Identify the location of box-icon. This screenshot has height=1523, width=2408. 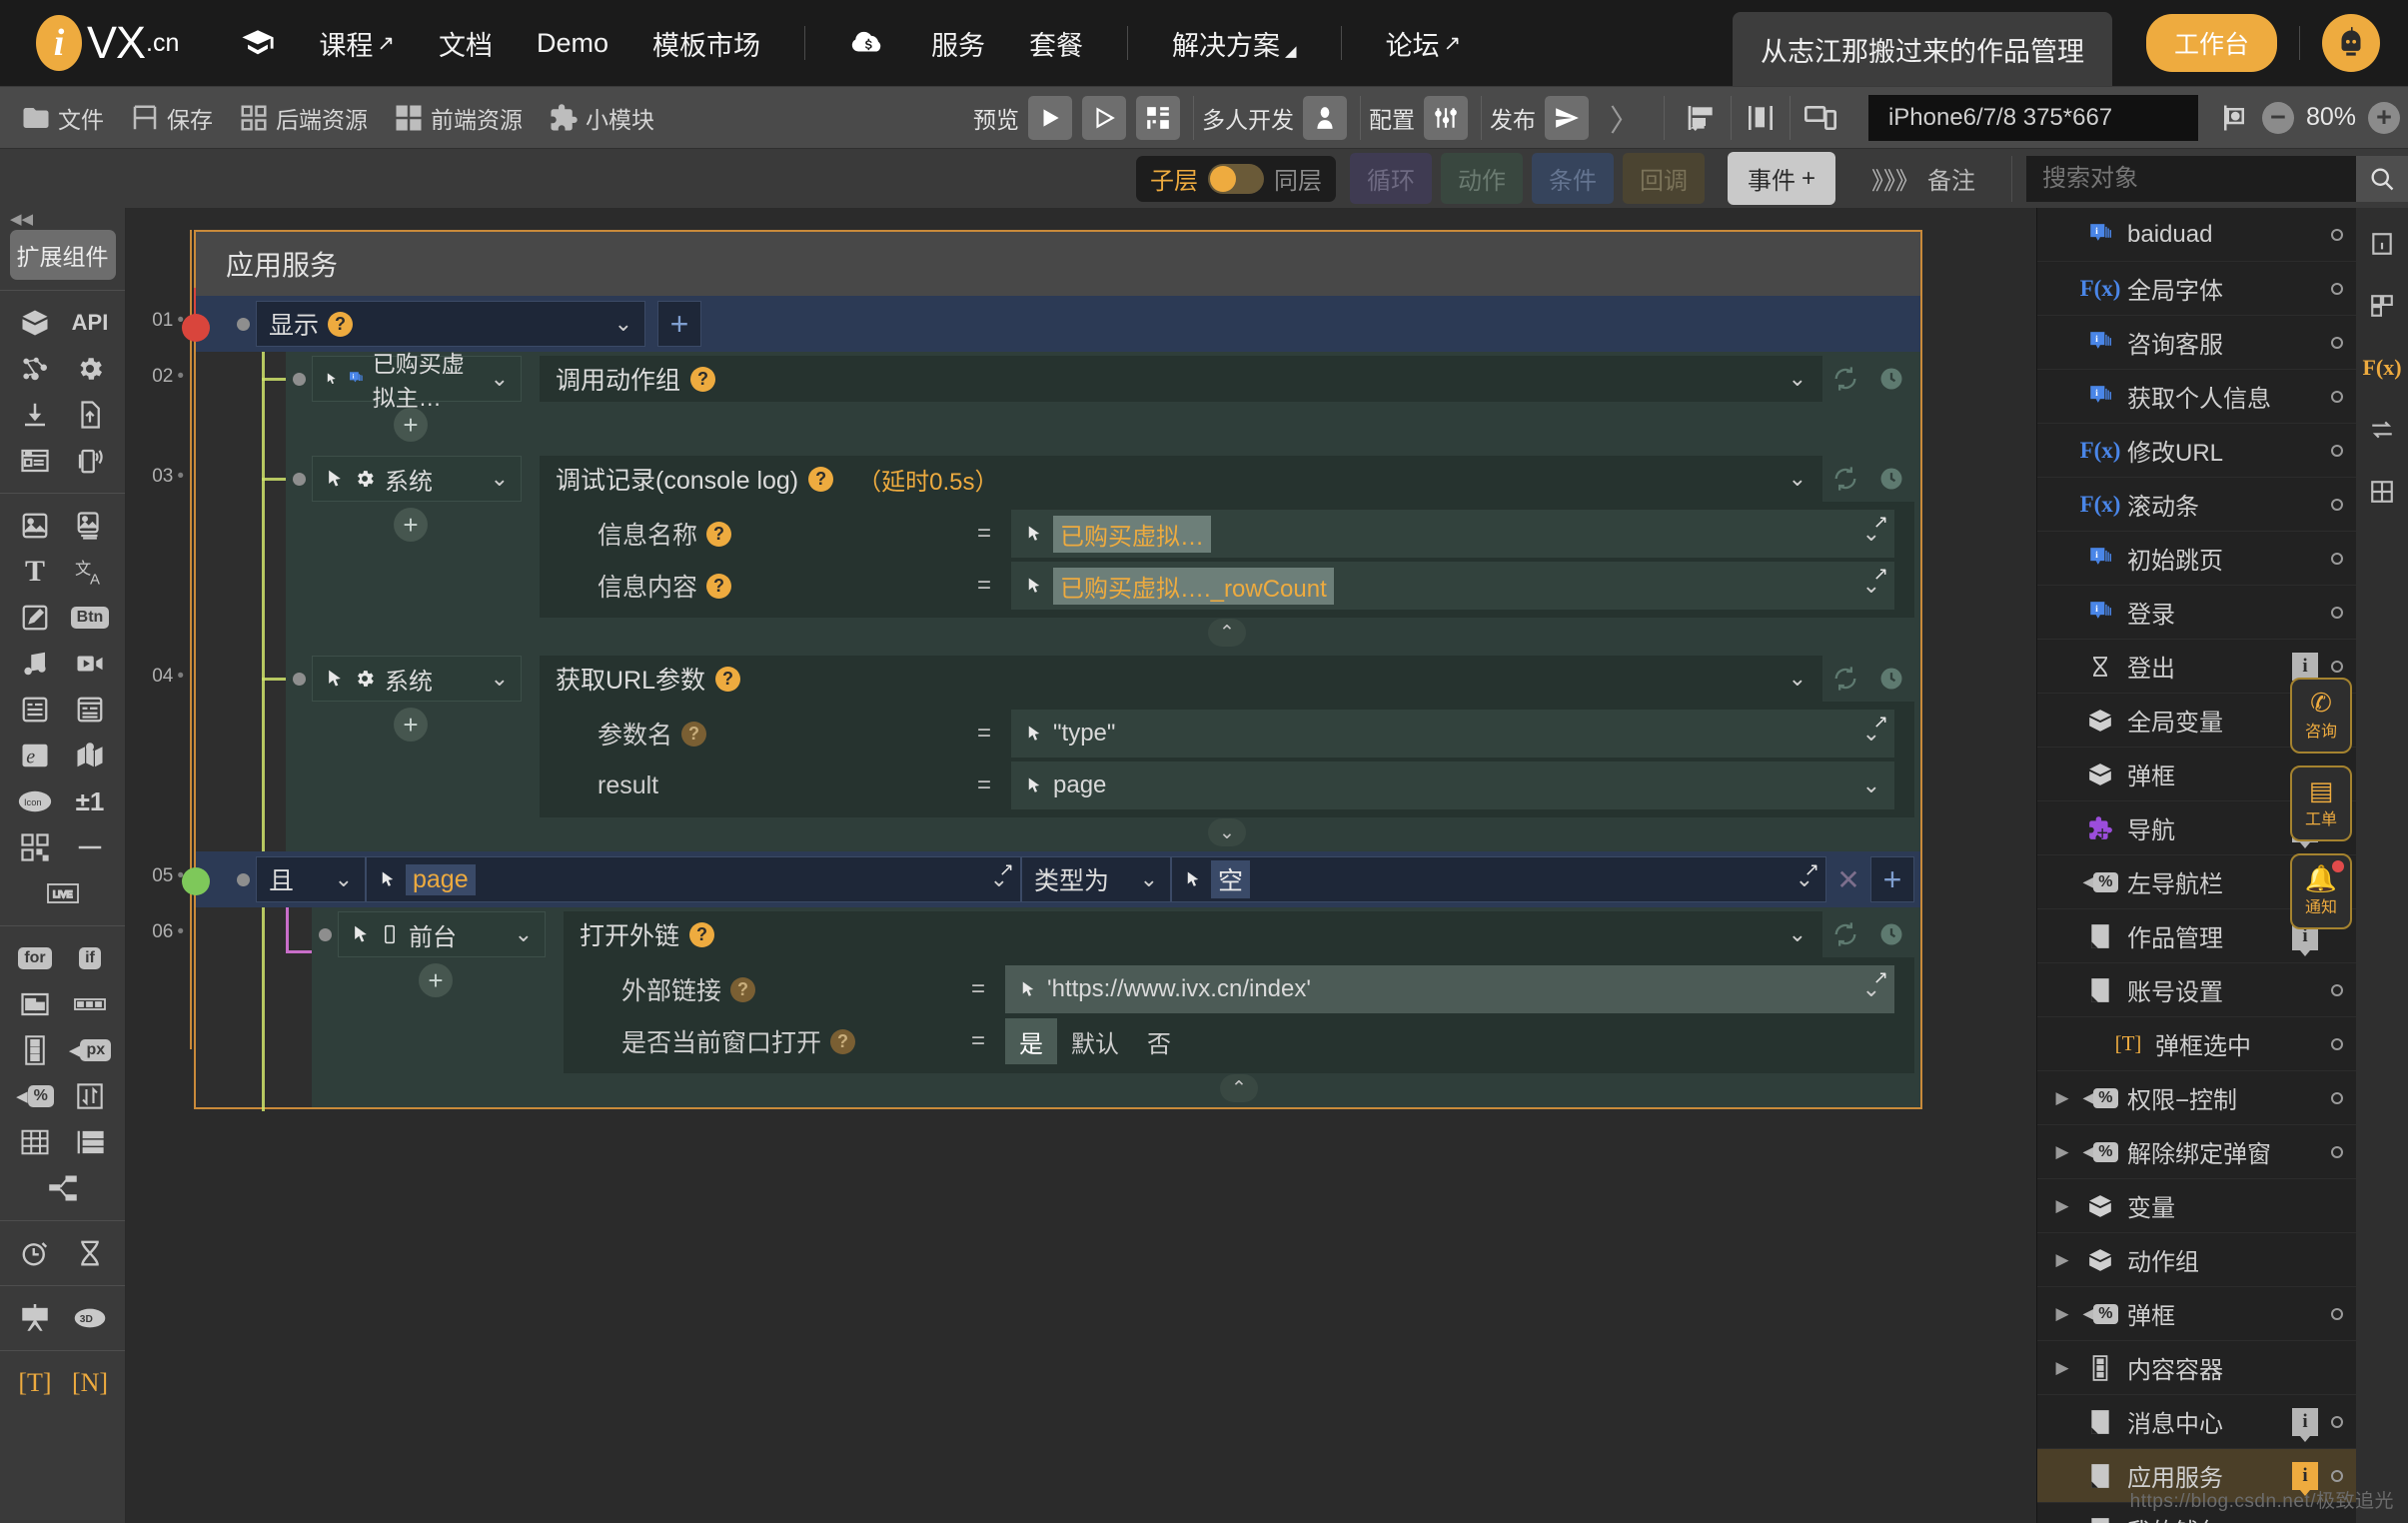
(35, 323).